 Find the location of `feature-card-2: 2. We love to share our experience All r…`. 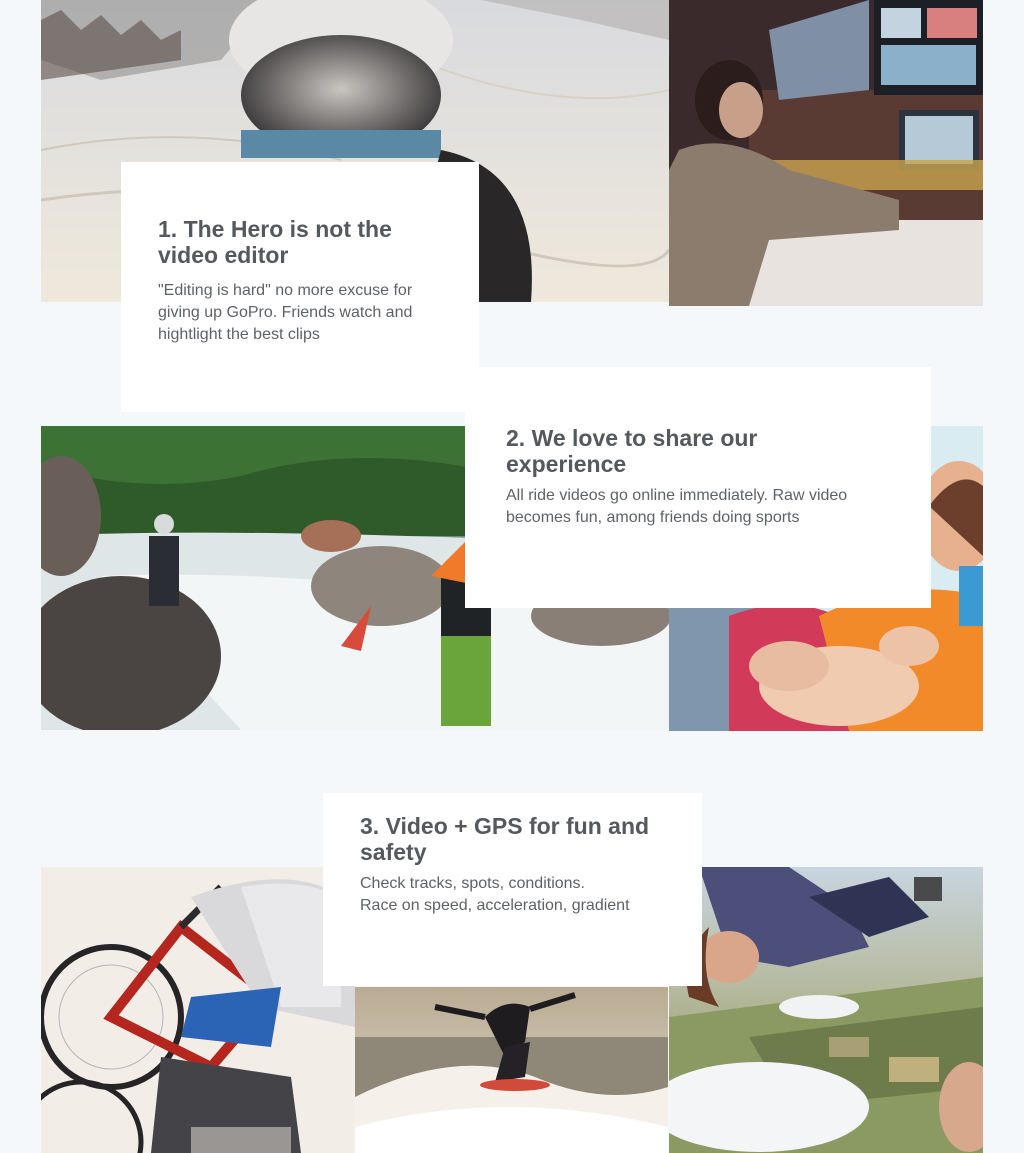

feature-card-2: 2. We love to share our experience All r… is located at coordinates (698, 487).